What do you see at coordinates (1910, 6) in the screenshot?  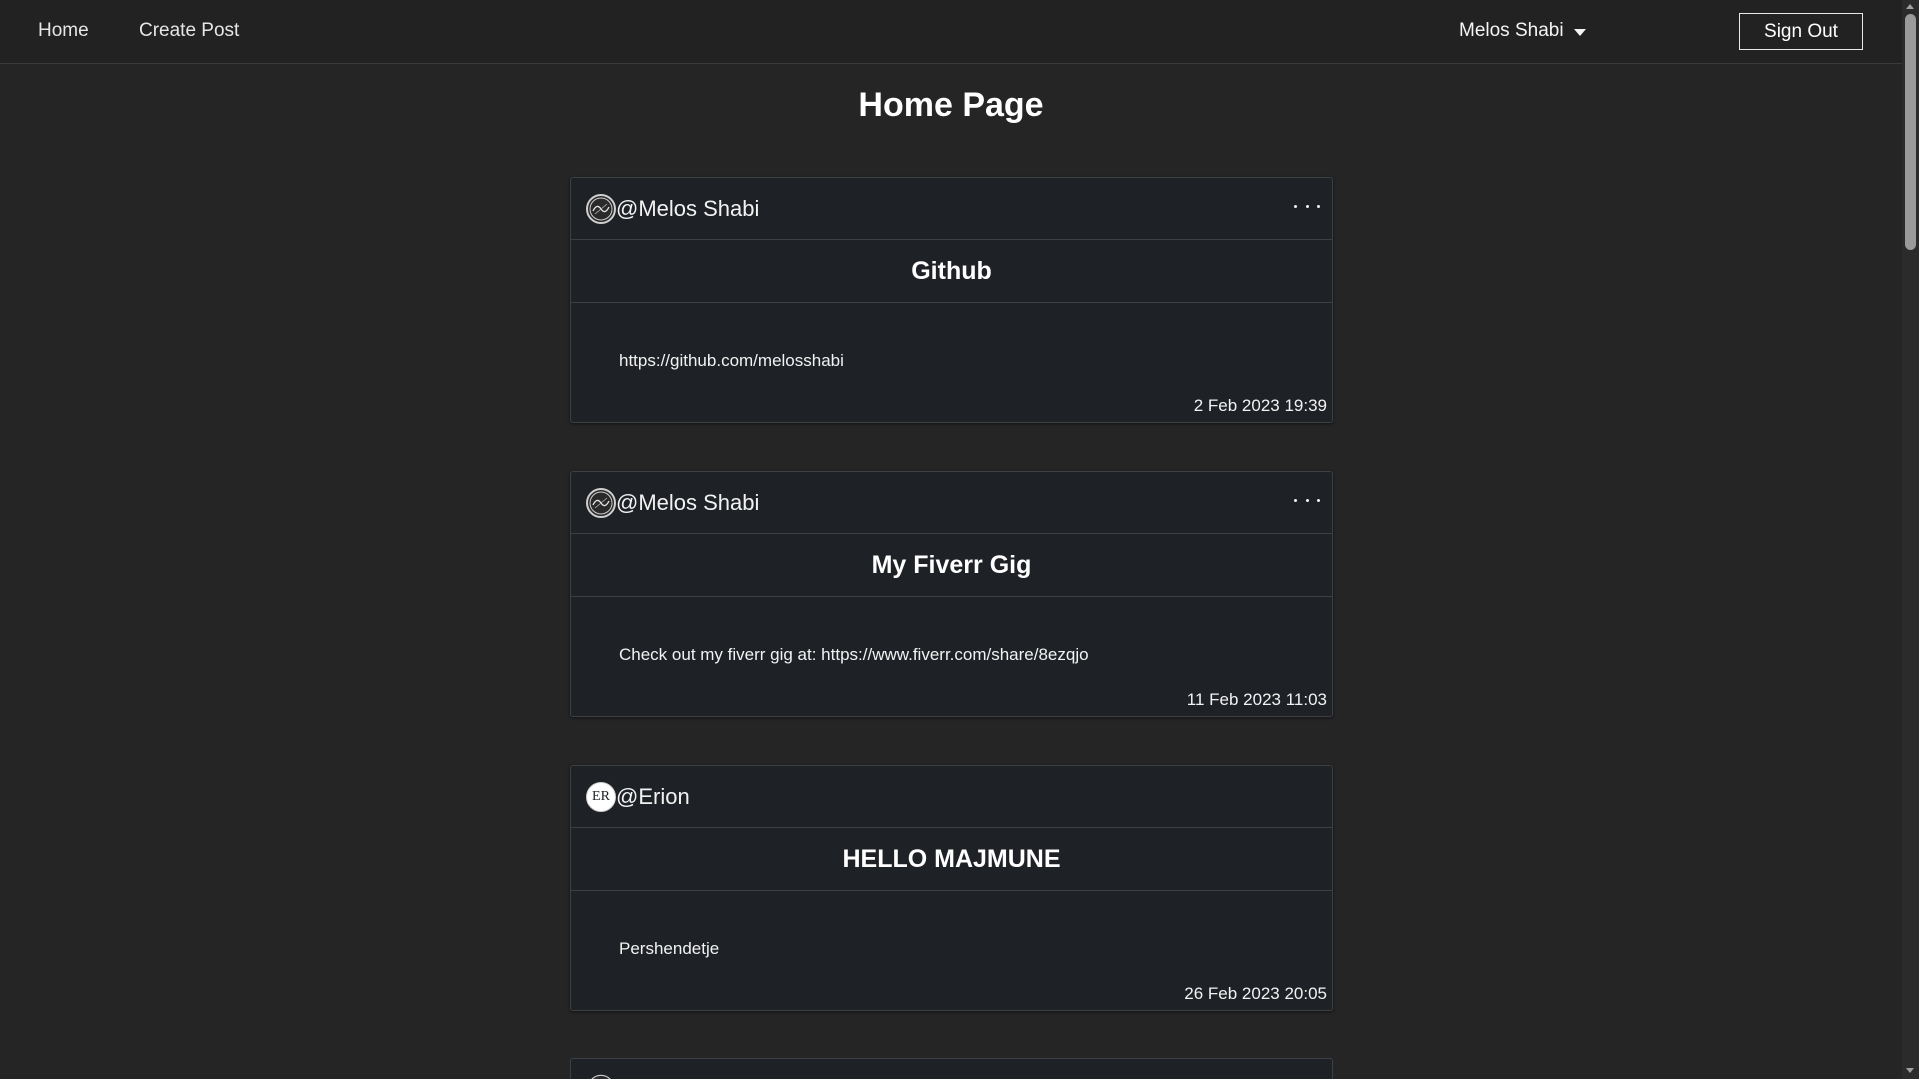 I see `scroll-up-arrow-icon` at bounding box center [1910, 6].